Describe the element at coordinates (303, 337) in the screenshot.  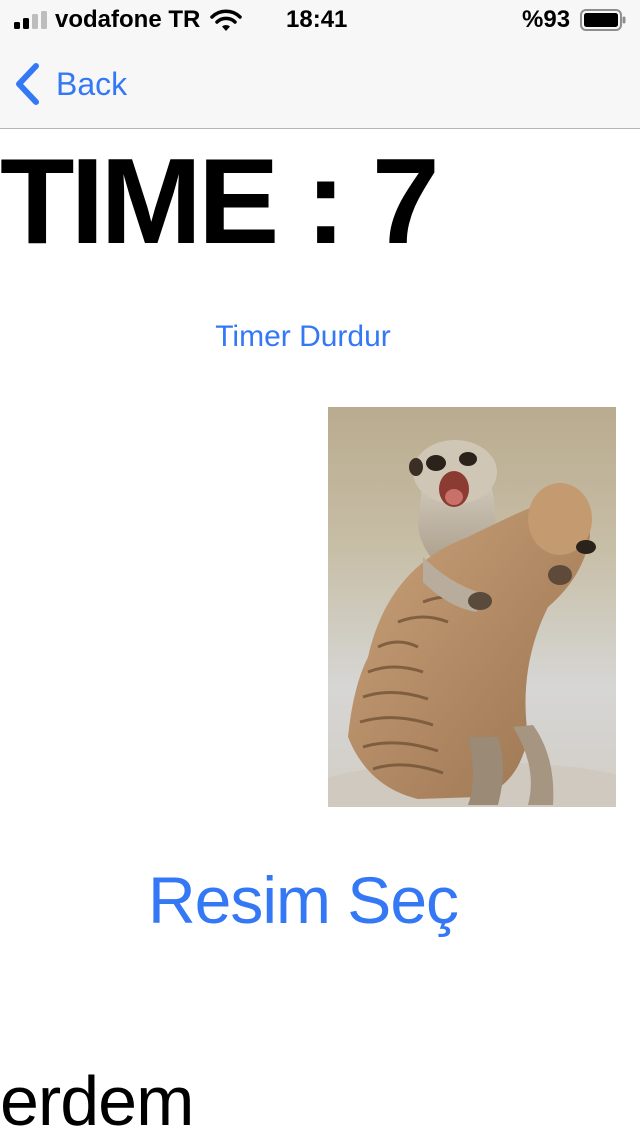
I see `stop-timer-button: Timer Durdur` at that location.